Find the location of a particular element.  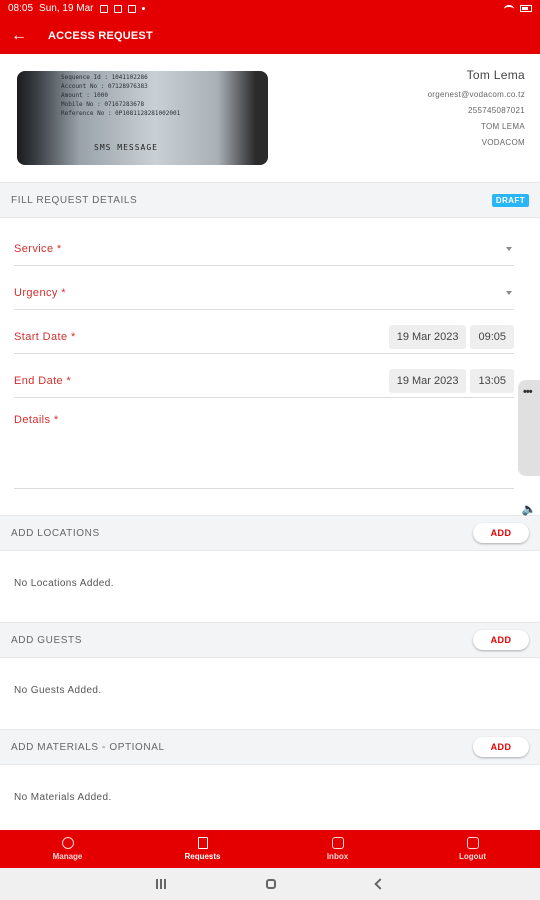

home-icon is located at coordinates (271, 884).